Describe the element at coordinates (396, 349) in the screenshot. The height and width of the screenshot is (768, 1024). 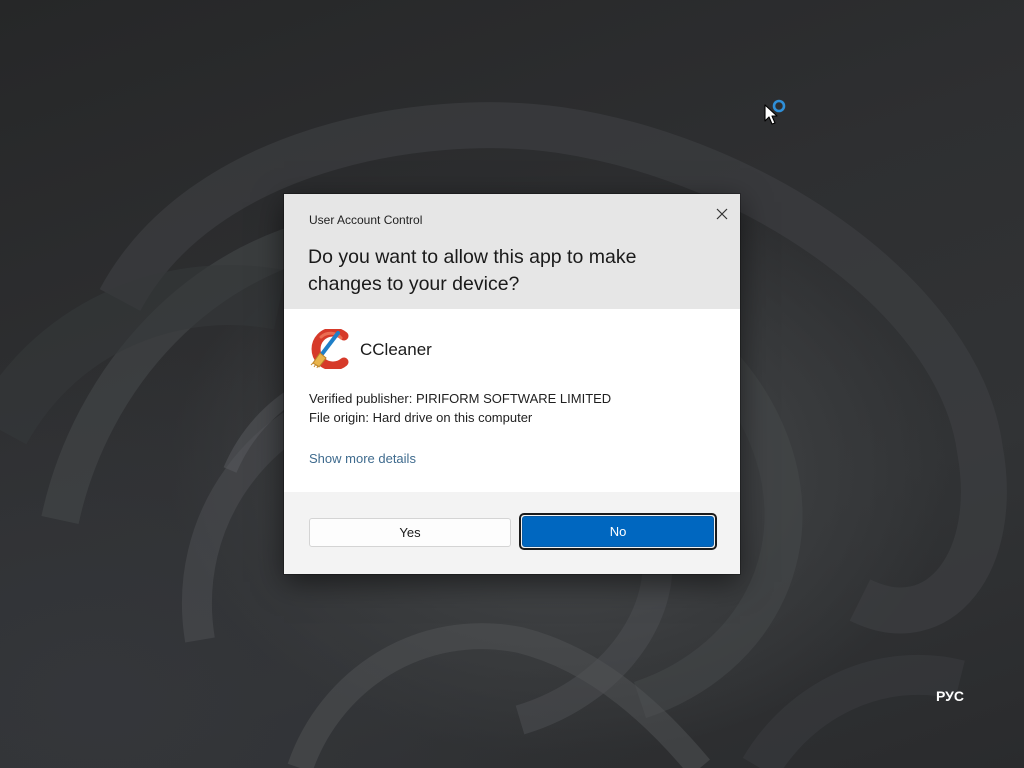
I see `app-name: CCleaner` at that location.